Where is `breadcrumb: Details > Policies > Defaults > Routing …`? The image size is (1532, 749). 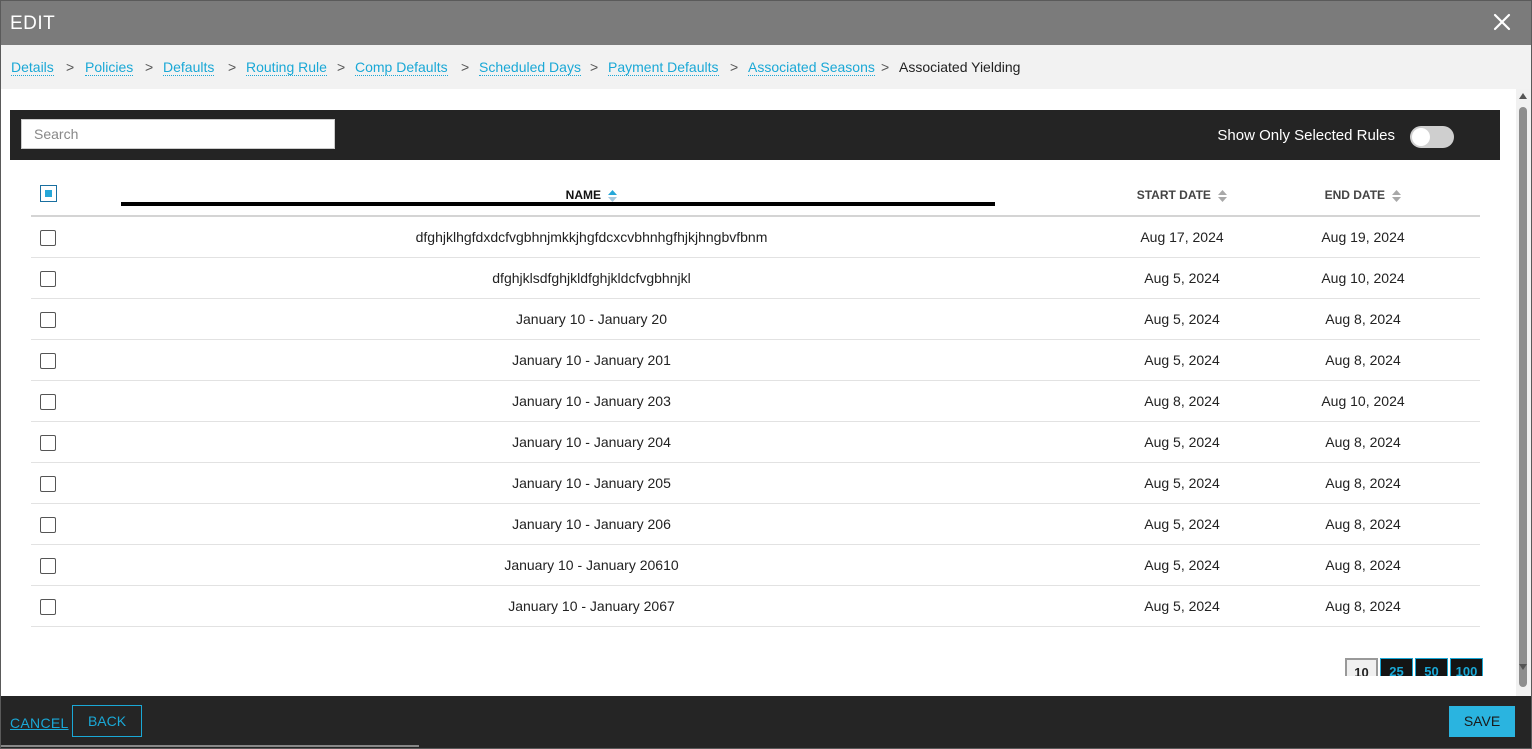
breadcrumb: Details > Policies > Defaults > Routing … is located at coordinates (766, 67).